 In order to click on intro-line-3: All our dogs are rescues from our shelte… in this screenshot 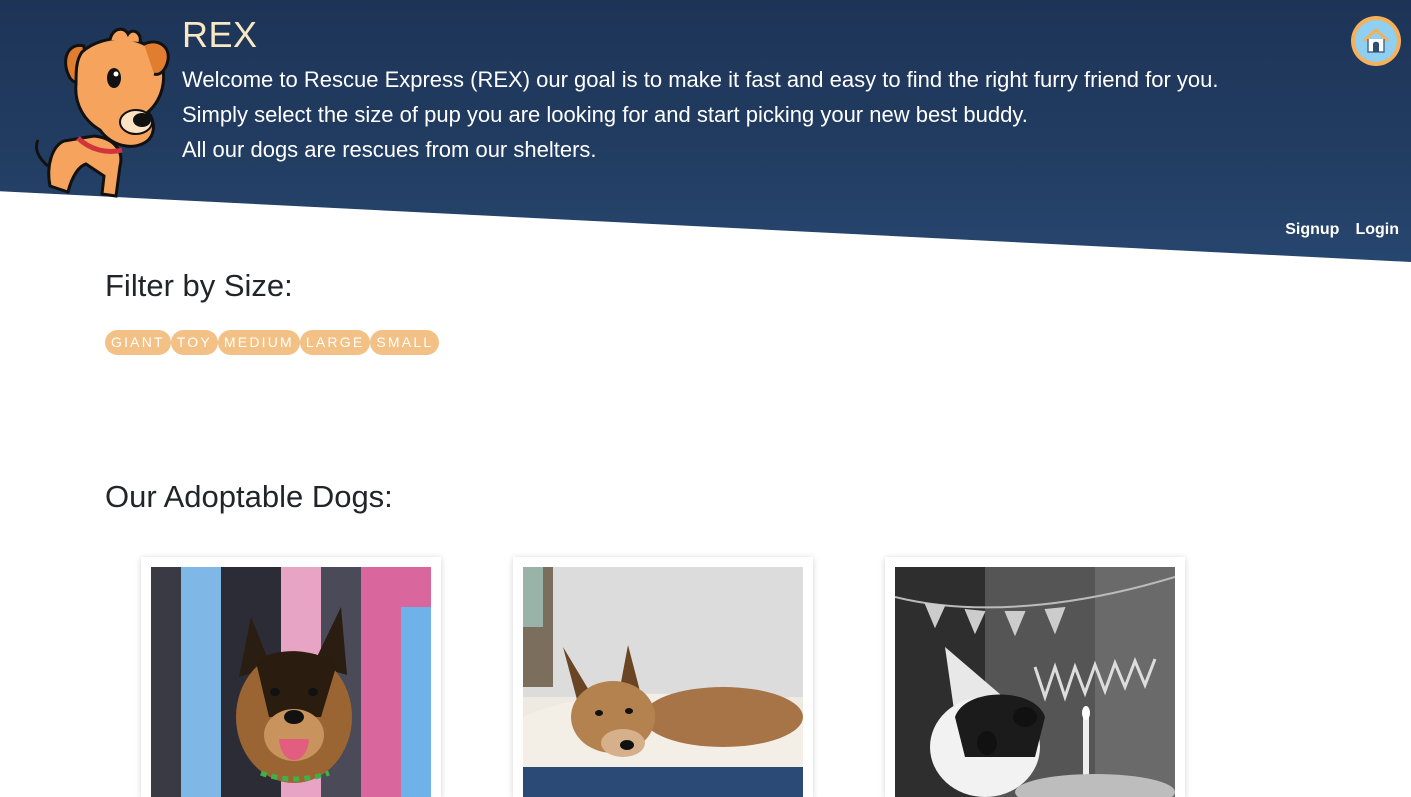, I will do `click(389, 149)`.